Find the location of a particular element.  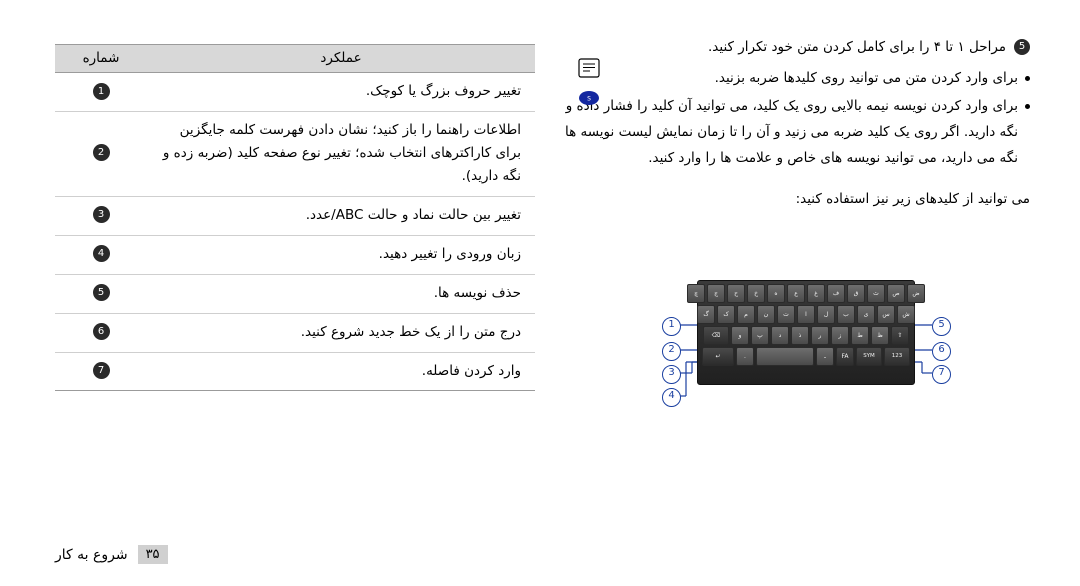

key: د is located at coordinates (780, 335).